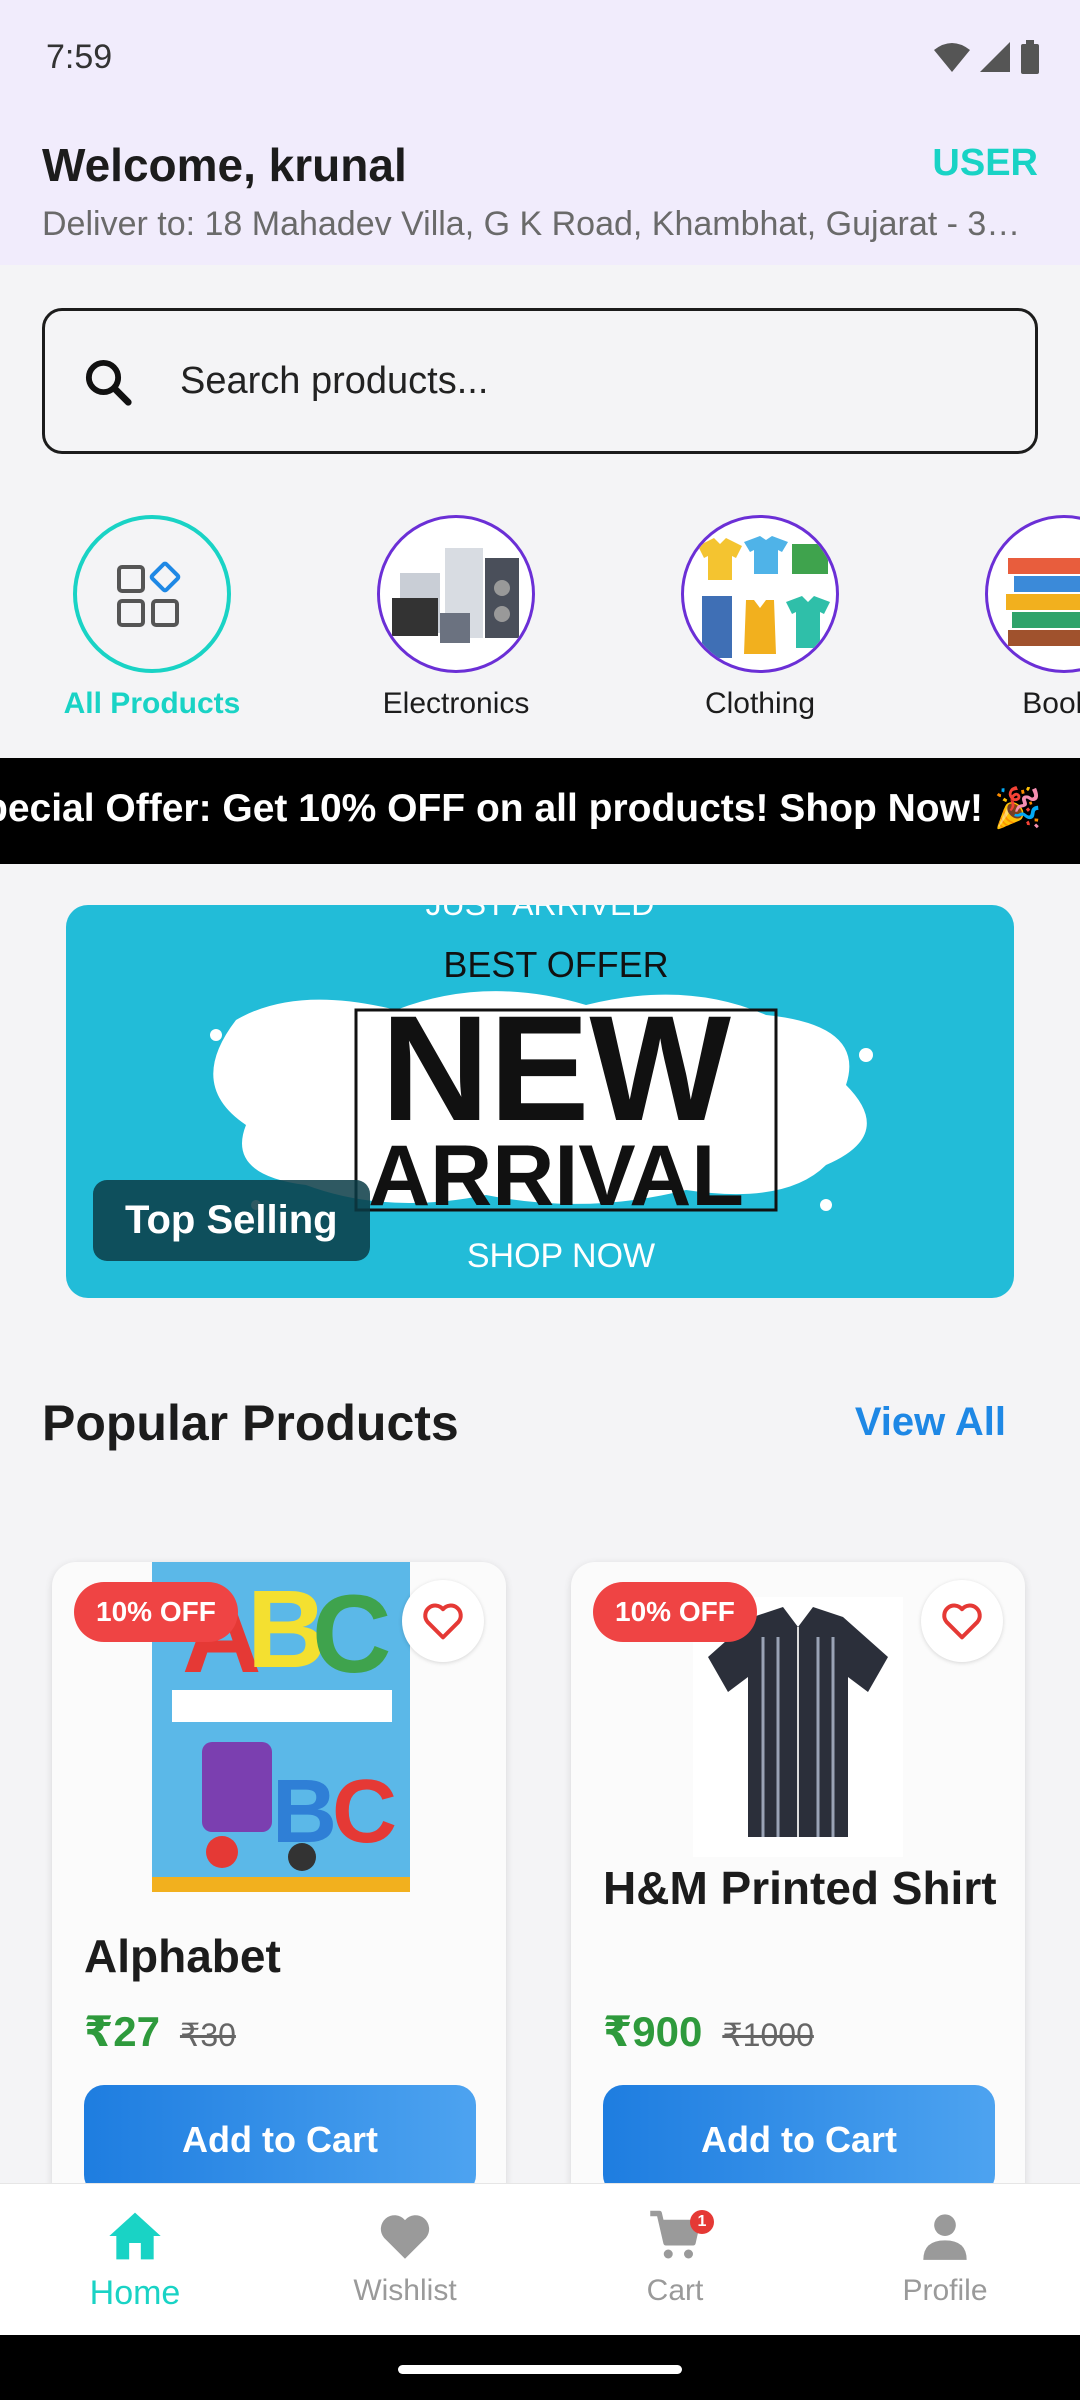 The height and width of the screenshot is (2400, 1080). I want to click on clothing-image, so click(760, 594).